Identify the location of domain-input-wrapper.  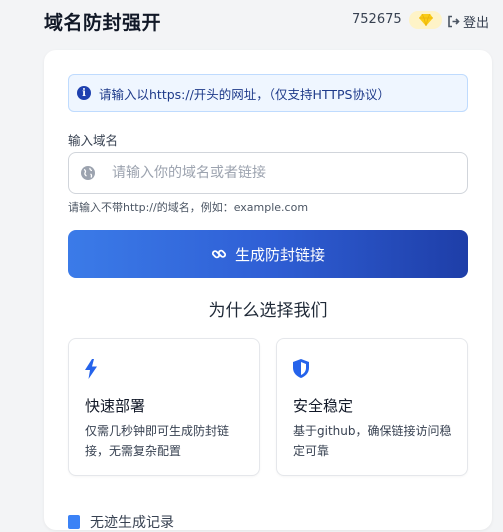
(268, 173).